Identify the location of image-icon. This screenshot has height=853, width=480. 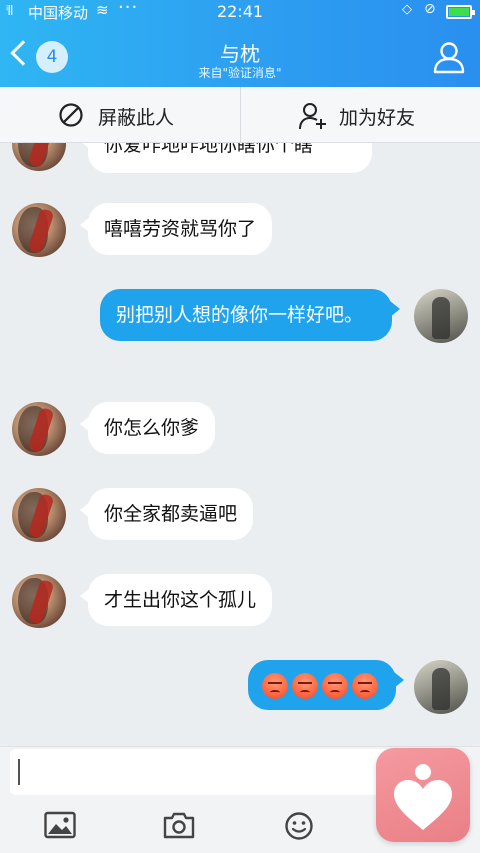
(61, 826).